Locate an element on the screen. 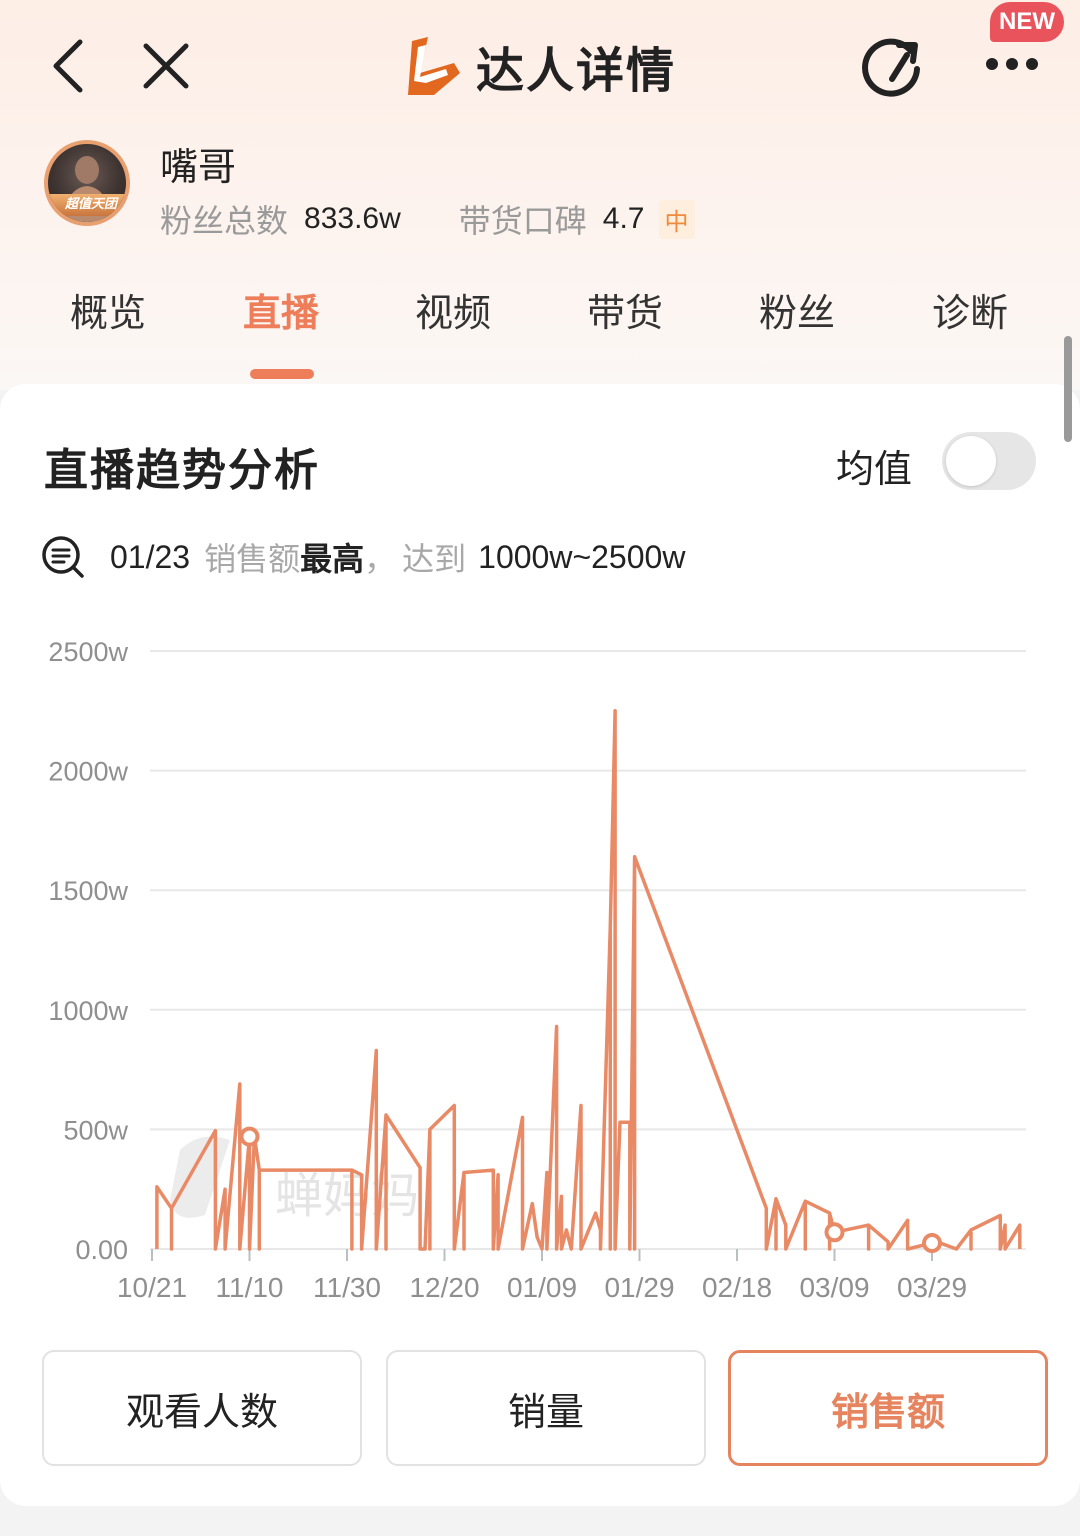  avatar-badge: 超值天团 is located at coordinates (87, 205).